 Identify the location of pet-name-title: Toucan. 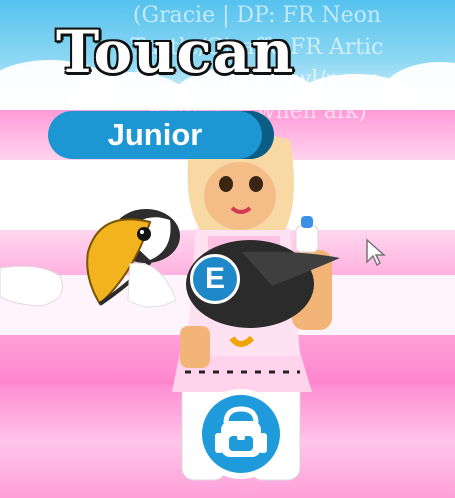
(175, 52).